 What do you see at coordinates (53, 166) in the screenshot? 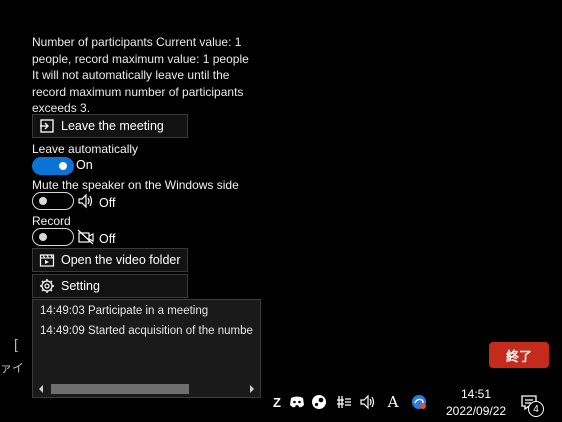
I see `auto-leave-toggle` at bounding box center [53, 166].